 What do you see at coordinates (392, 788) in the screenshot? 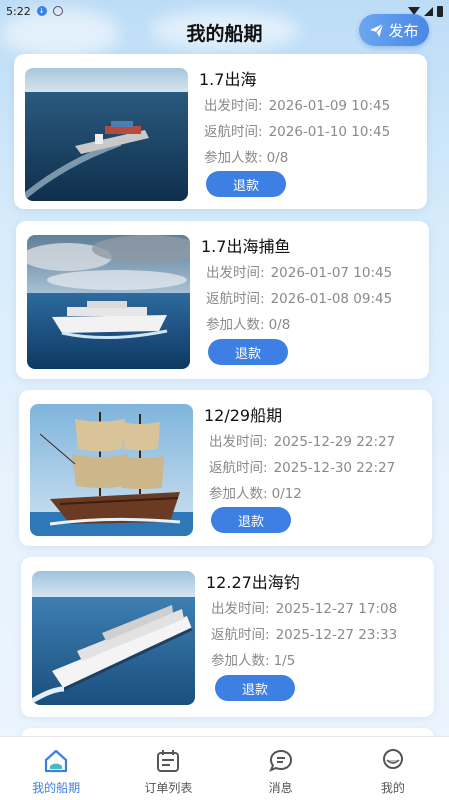
I see `tab-label: 我的` at bounding box center [392, 788].